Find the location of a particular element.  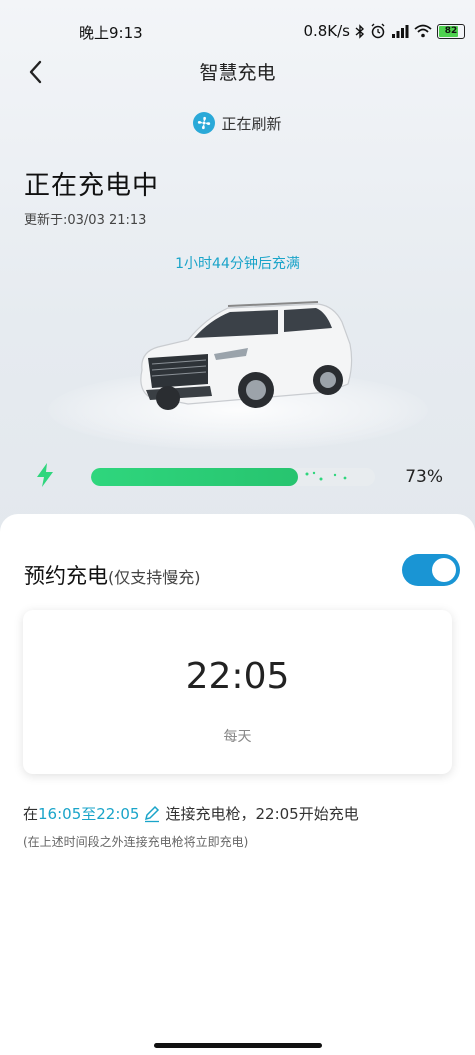

battery-icon: 82 is located at coordinates (451, 31).